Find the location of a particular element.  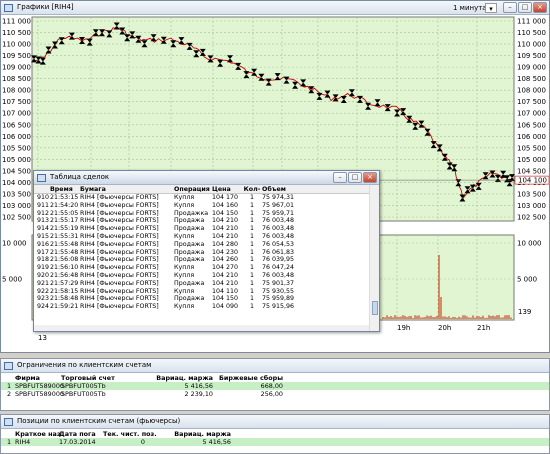

limits-row: 2 SPBFUT589000 SPBFUT005Tb 2 239,10 256,00 is located at coordinates (275, 394).